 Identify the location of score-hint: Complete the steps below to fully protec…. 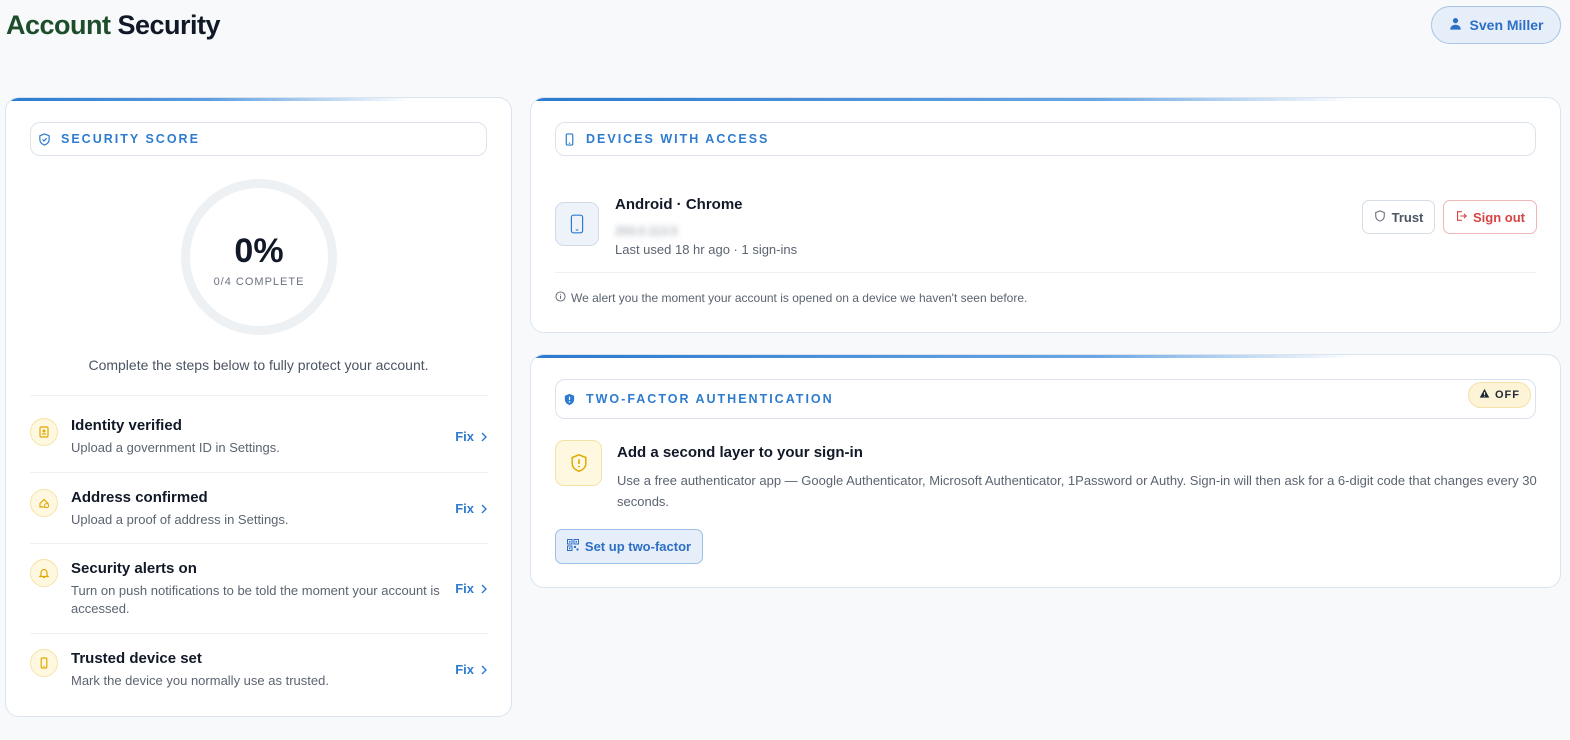
(258, 365).